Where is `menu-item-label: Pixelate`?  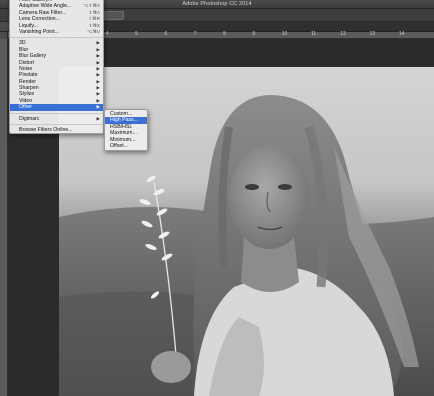 menu-item-label: Pixelate is located at coordinates (28, 75).